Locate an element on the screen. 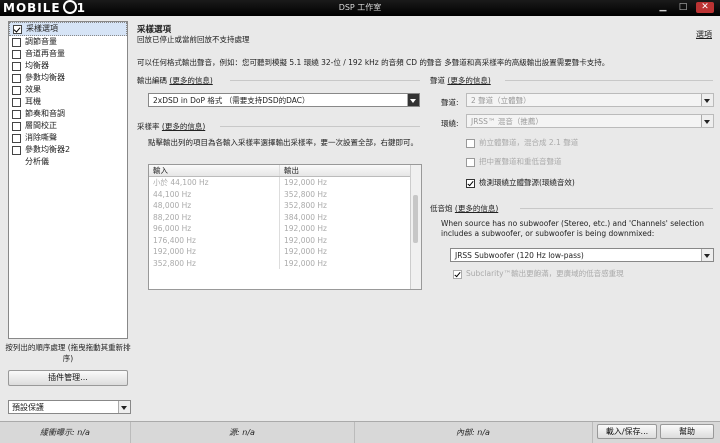 This screenshot has height=443, width=720. sidebar-item-label: 參數均衡器 is located at coordinates (45, 77).